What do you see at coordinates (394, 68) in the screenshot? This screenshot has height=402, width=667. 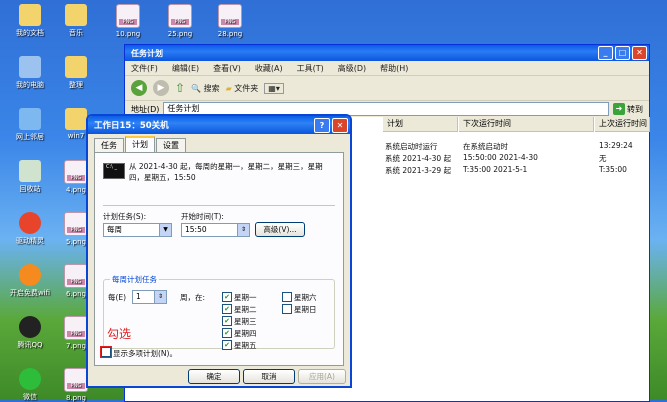 I see `menu-help: 帮助(H)` at bounding box center [394, 68].